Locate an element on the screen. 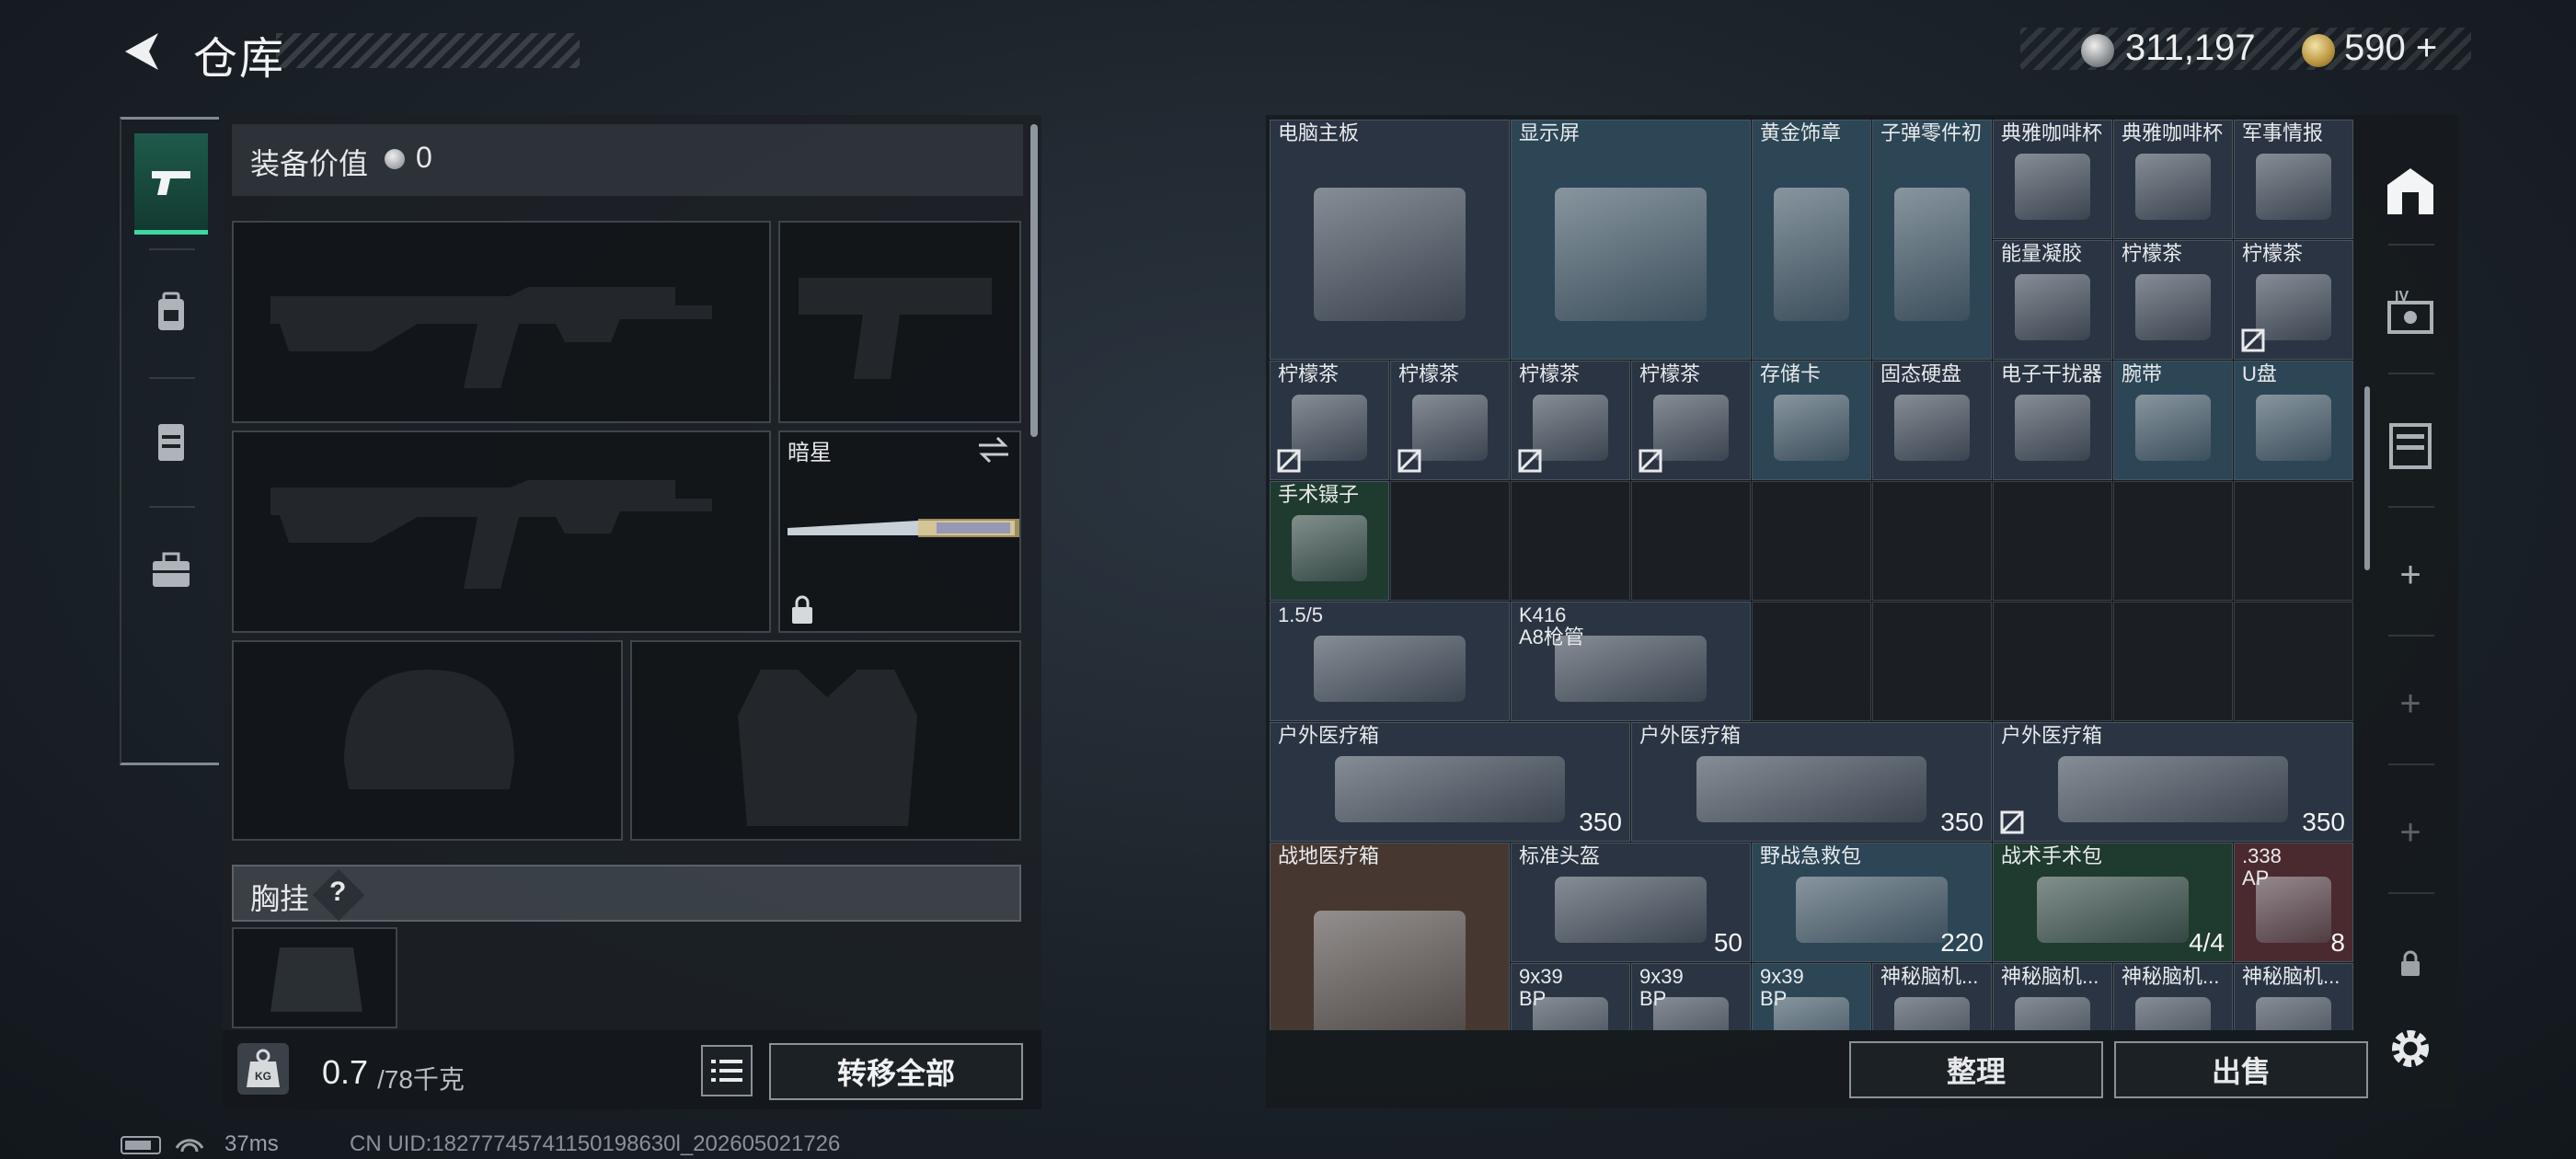 This screenshot has width=2576, height=1159. item-value: 8 is located at coordinates (2337, 942).